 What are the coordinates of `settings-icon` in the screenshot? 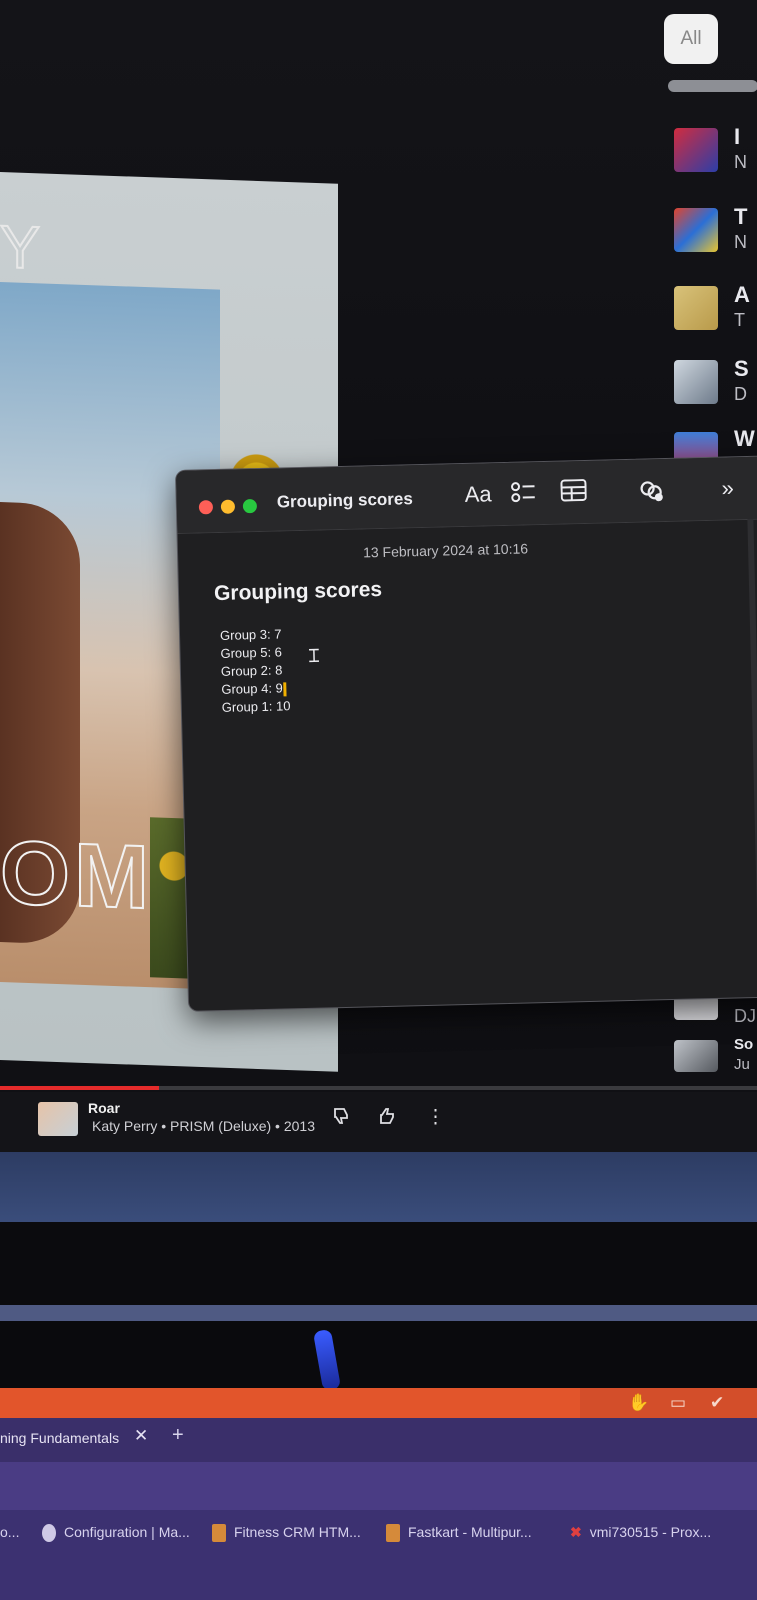 It's located at (49, 1533).